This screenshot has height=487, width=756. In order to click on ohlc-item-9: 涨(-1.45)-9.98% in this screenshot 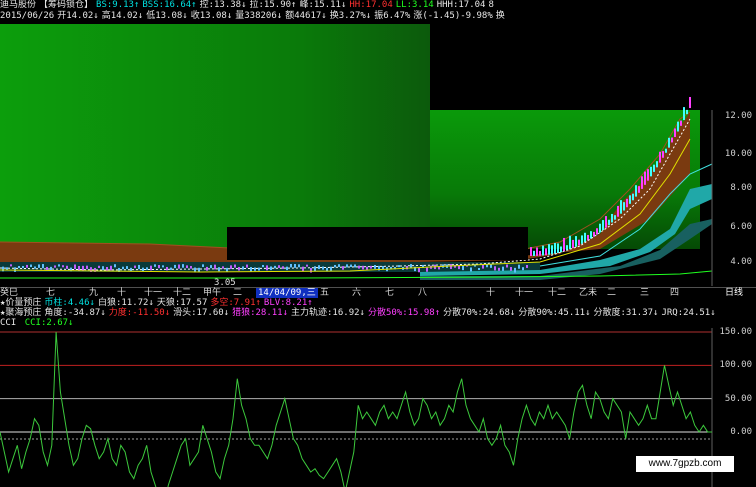, I will do `click(453, 16)`.